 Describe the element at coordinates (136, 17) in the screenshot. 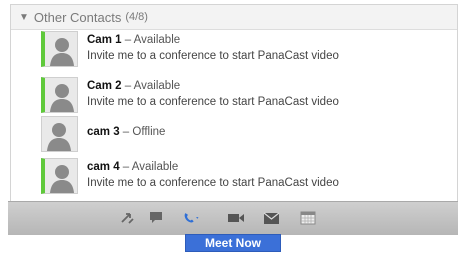

I see `group-count: (4/8)` at that location.